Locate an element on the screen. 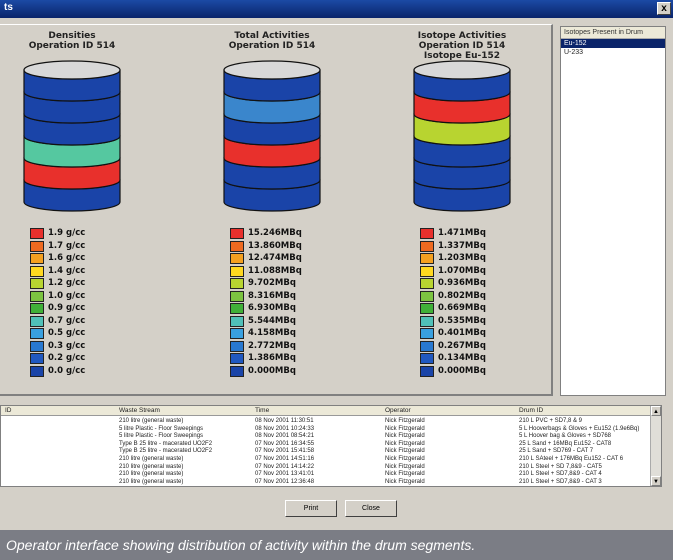  legend-label: 0.7 g/cc is located at coordinates (67, 320).